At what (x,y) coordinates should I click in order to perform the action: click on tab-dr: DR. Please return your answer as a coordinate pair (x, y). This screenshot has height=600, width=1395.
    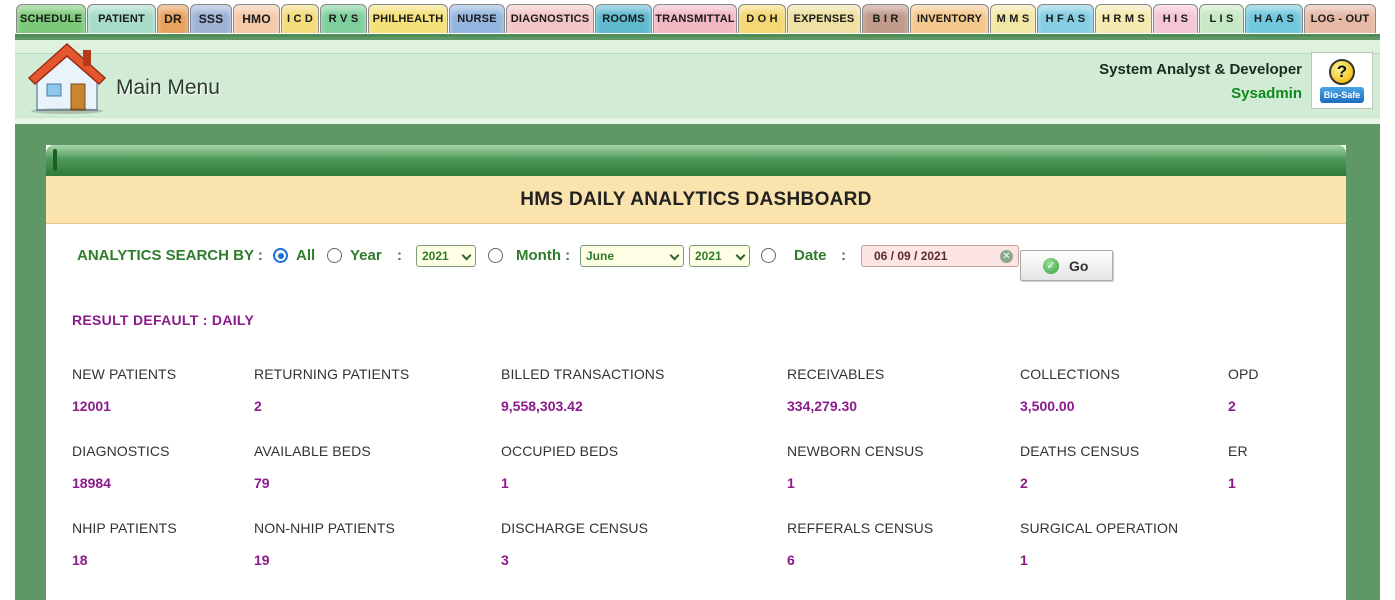
    Looking at the image, I should click on (173, 18).